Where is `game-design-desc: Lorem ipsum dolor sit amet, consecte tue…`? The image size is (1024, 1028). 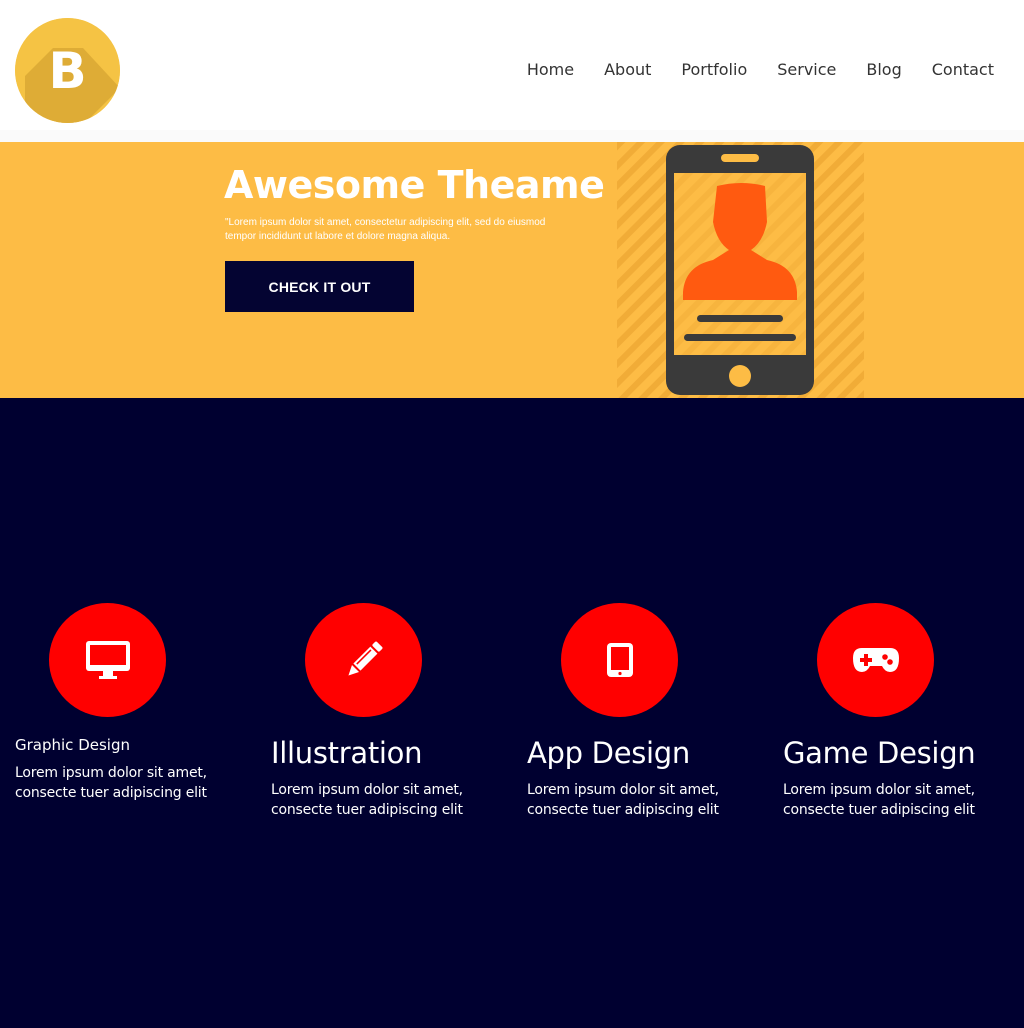 game-design-desc: Lorem ipsum dolor sit amet, consecte tue… is located at coordinates (879, 800).